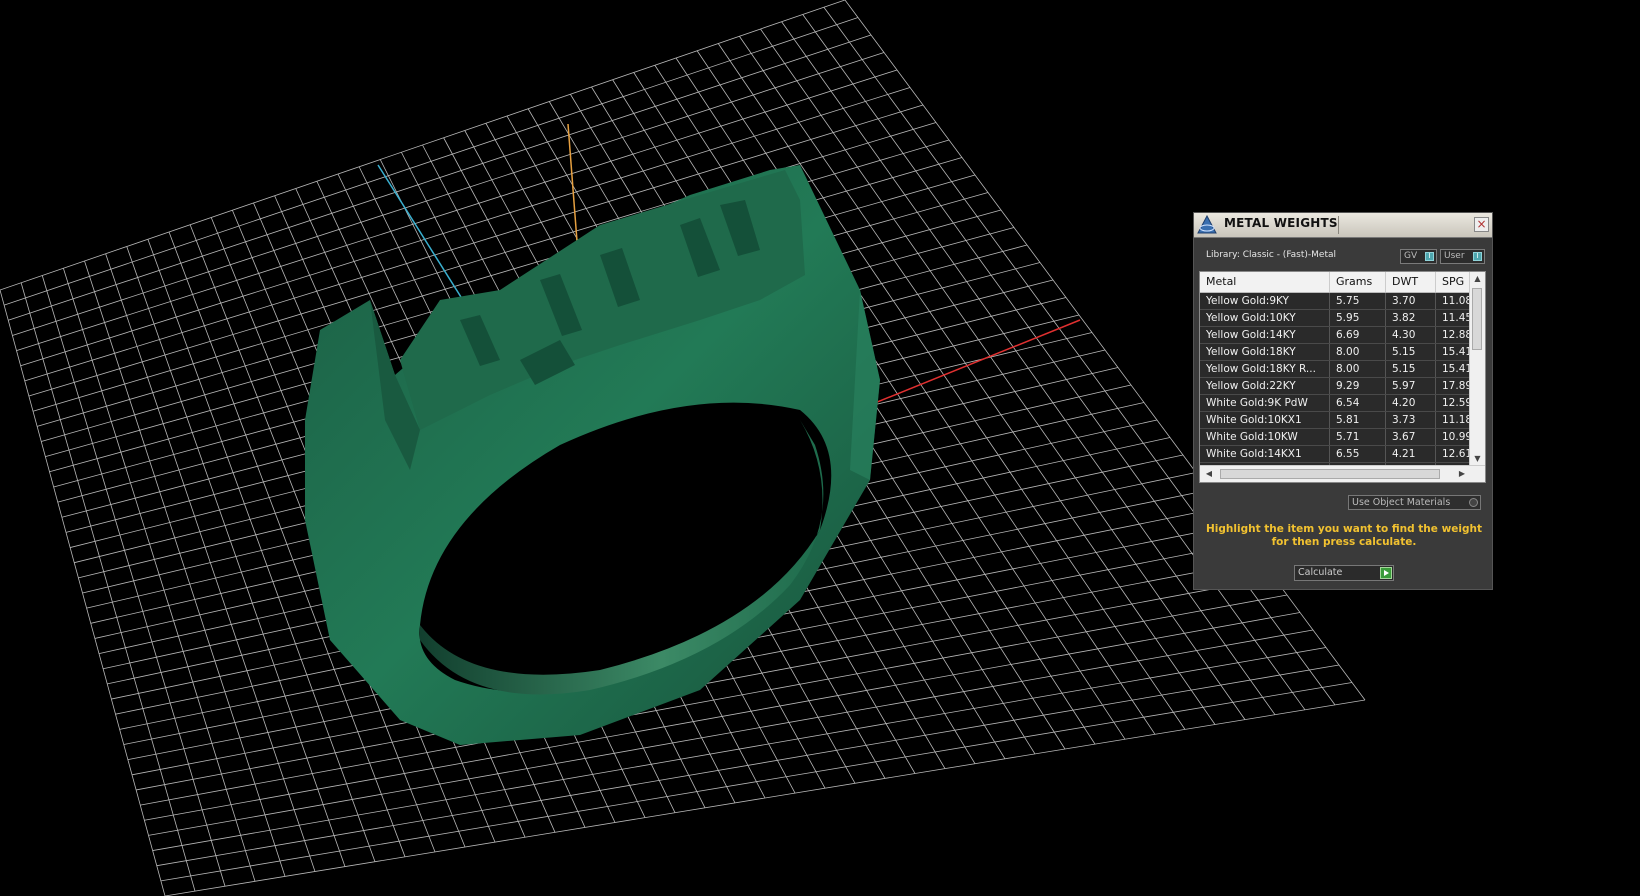  I want to click on vertical-scrollbar: ▲ ▼, so click(1477, 369).